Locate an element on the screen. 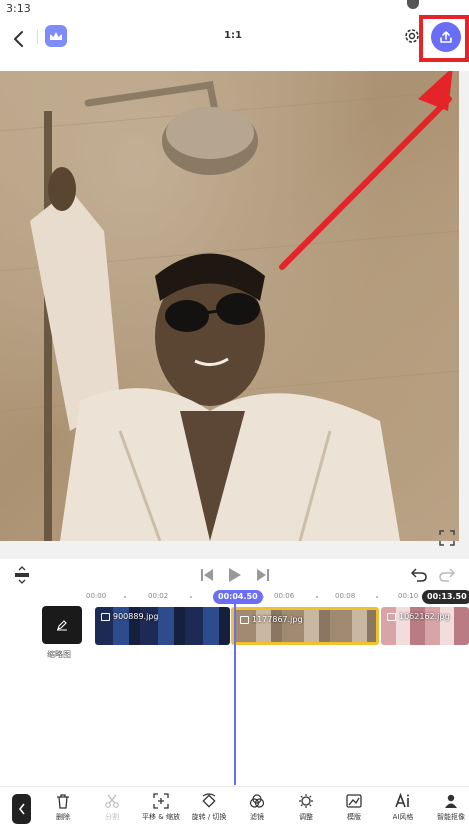 This screenshot has height=834, width=469. pan-zoom-icon is located at coordinates (161, 801).